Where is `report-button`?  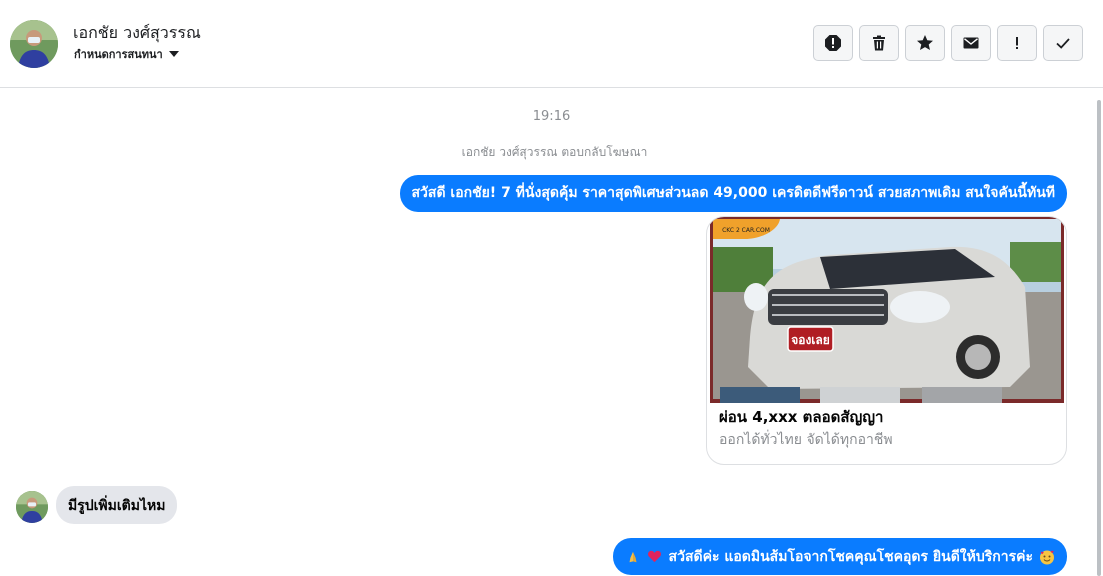
report-button is located at coordinates (833, 43).